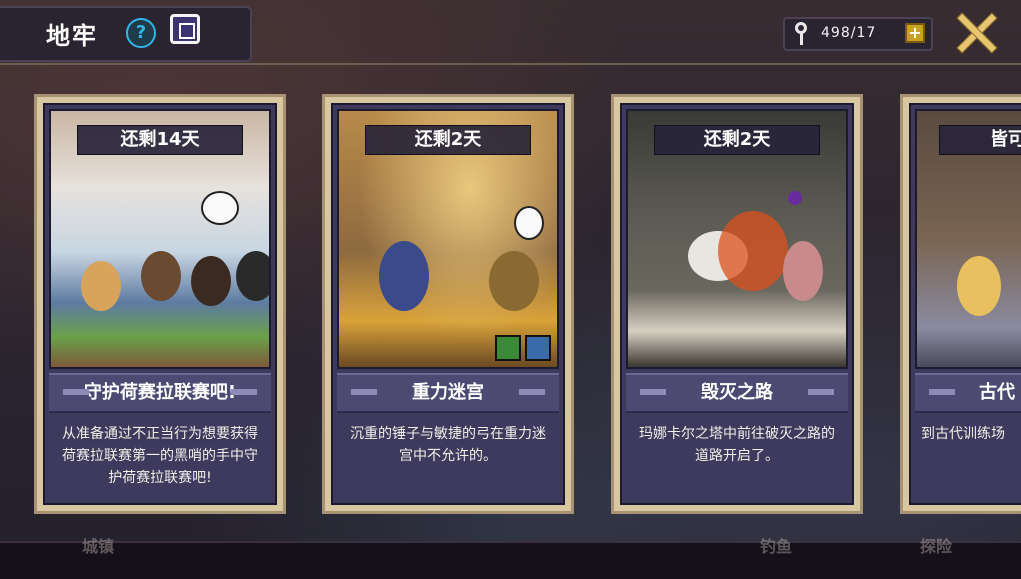 The width and height of the screenshot is (1021, 579). I want to click on dungeon-card-ancient: 皆可 古代 到古代训练场, so click(960, 304).